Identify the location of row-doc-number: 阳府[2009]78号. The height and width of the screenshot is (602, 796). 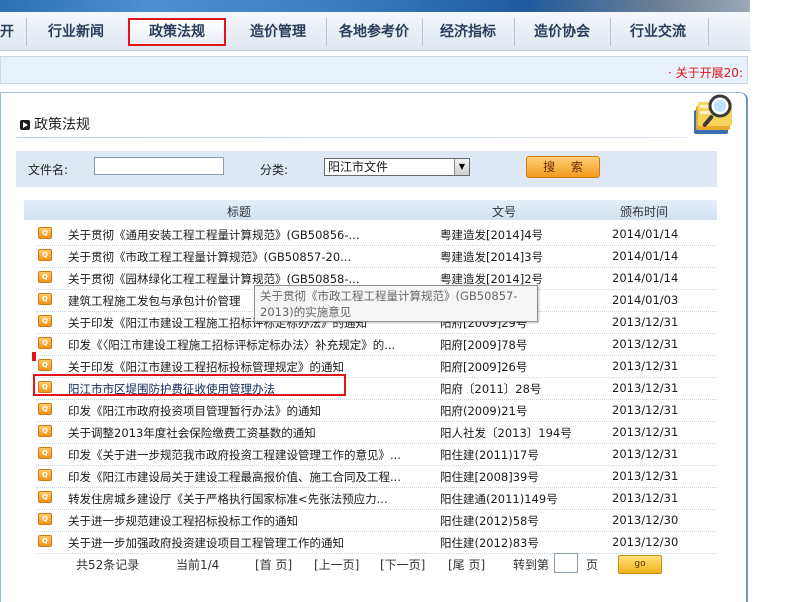
(484, 345).